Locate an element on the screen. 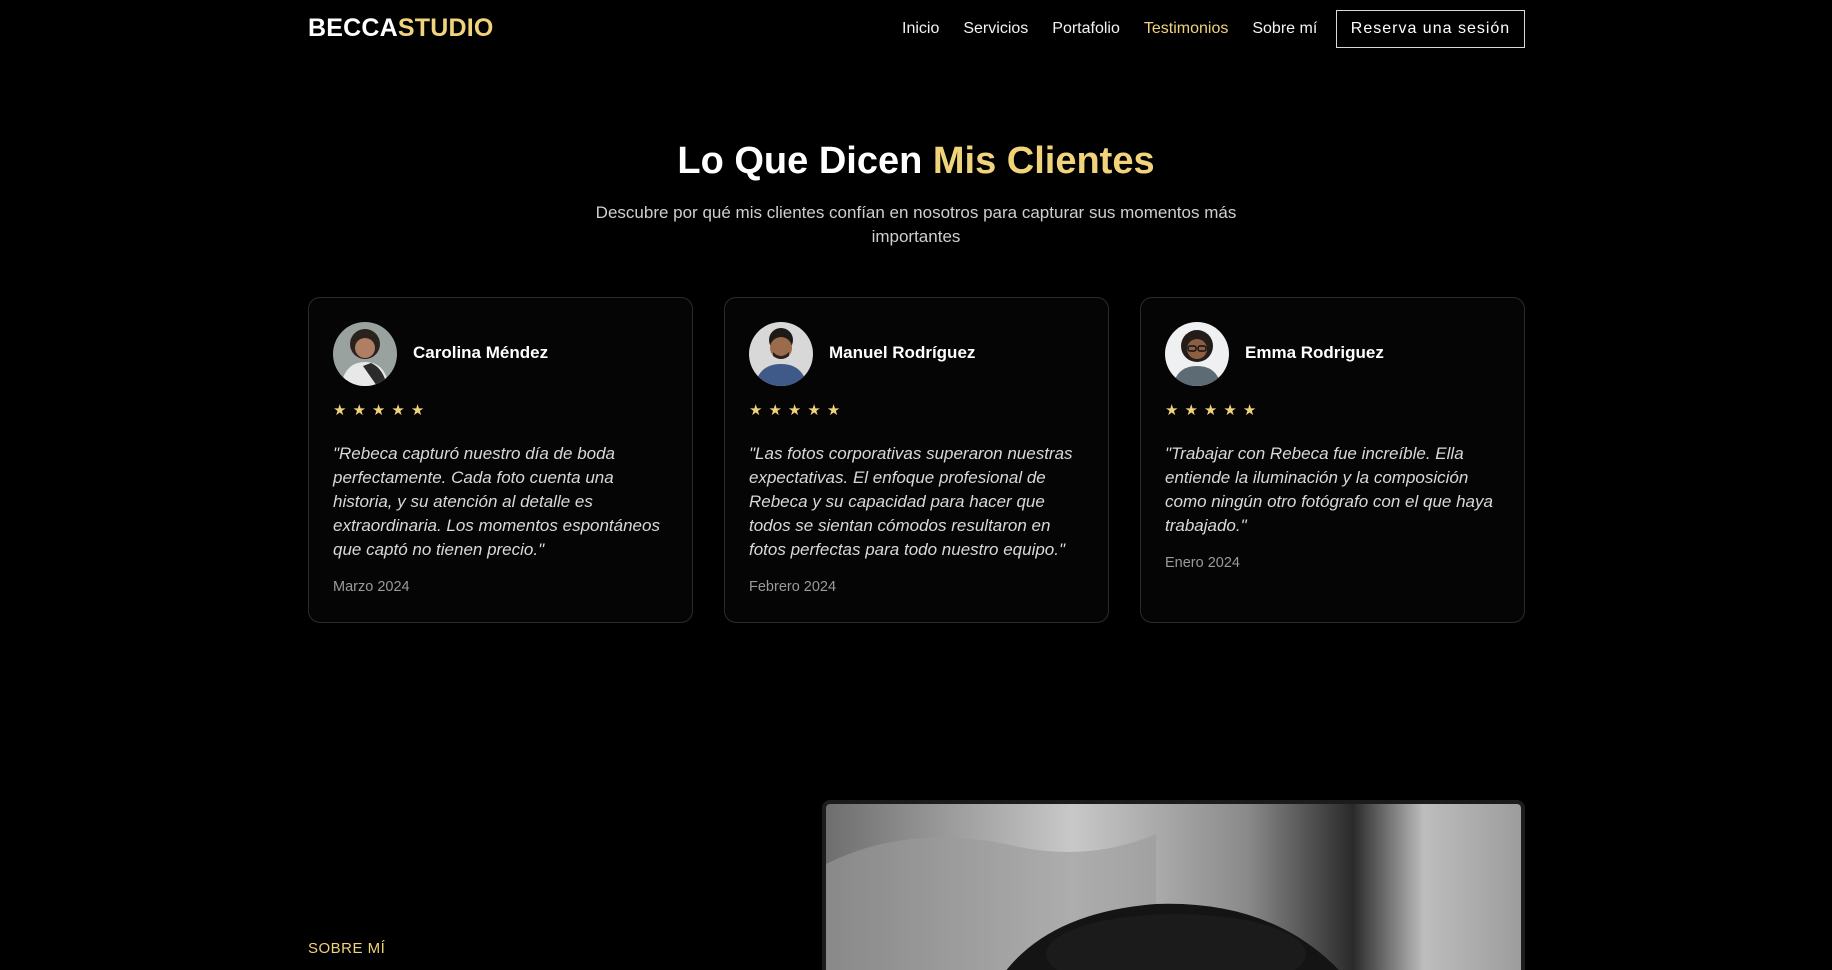 The image size is (1832, 970). brand-logo: BECCASTUDIO is located at coordinates (401, 28).